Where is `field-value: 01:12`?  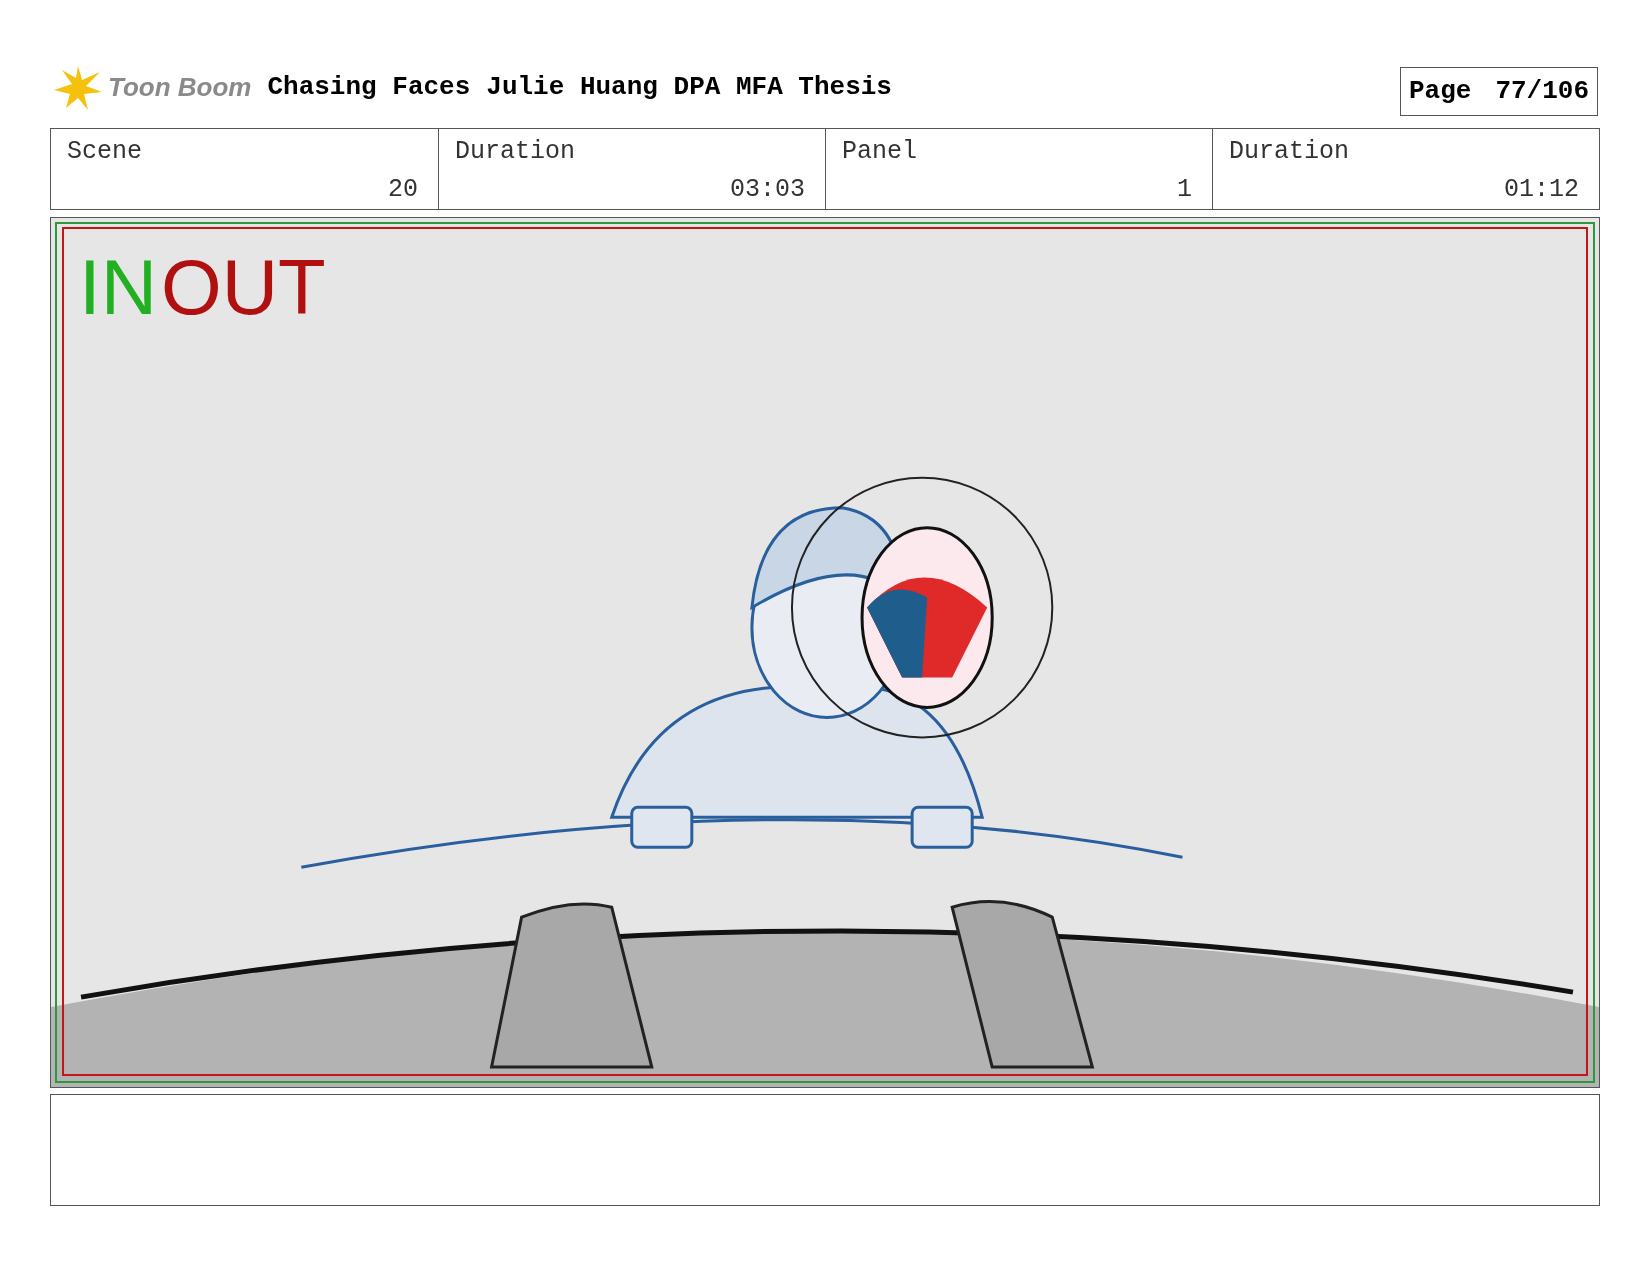
field-value: 01:12 is located at coordinates (1541, 189).